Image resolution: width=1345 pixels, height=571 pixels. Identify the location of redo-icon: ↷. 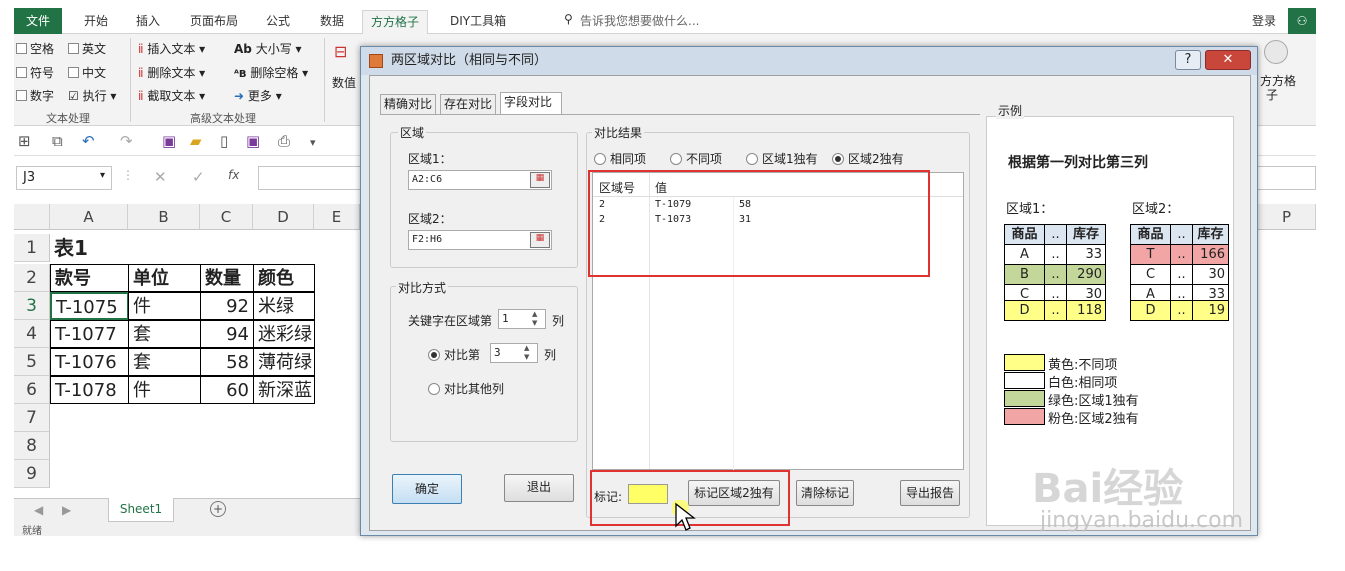
(126, 141).